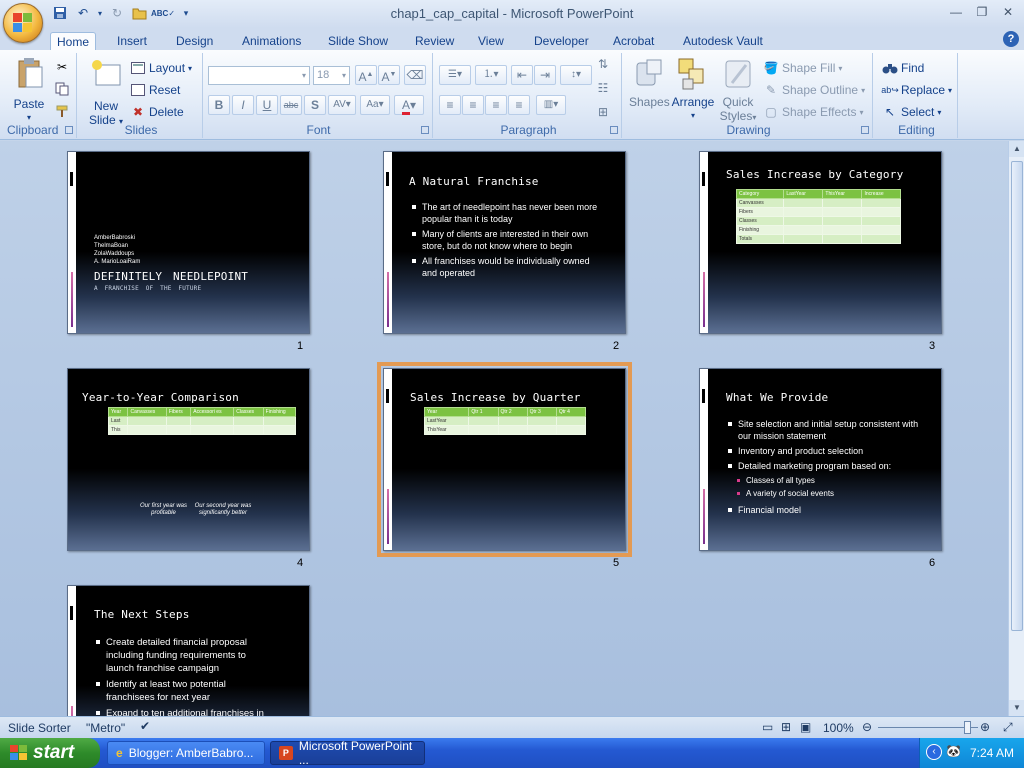 Image resolution: width=1024 pixels, height=768 pixels. What do you see at coordinates (259, 75) in the screenshot?
I see `font-name-box: ▾` at bounding box center [259, 75].